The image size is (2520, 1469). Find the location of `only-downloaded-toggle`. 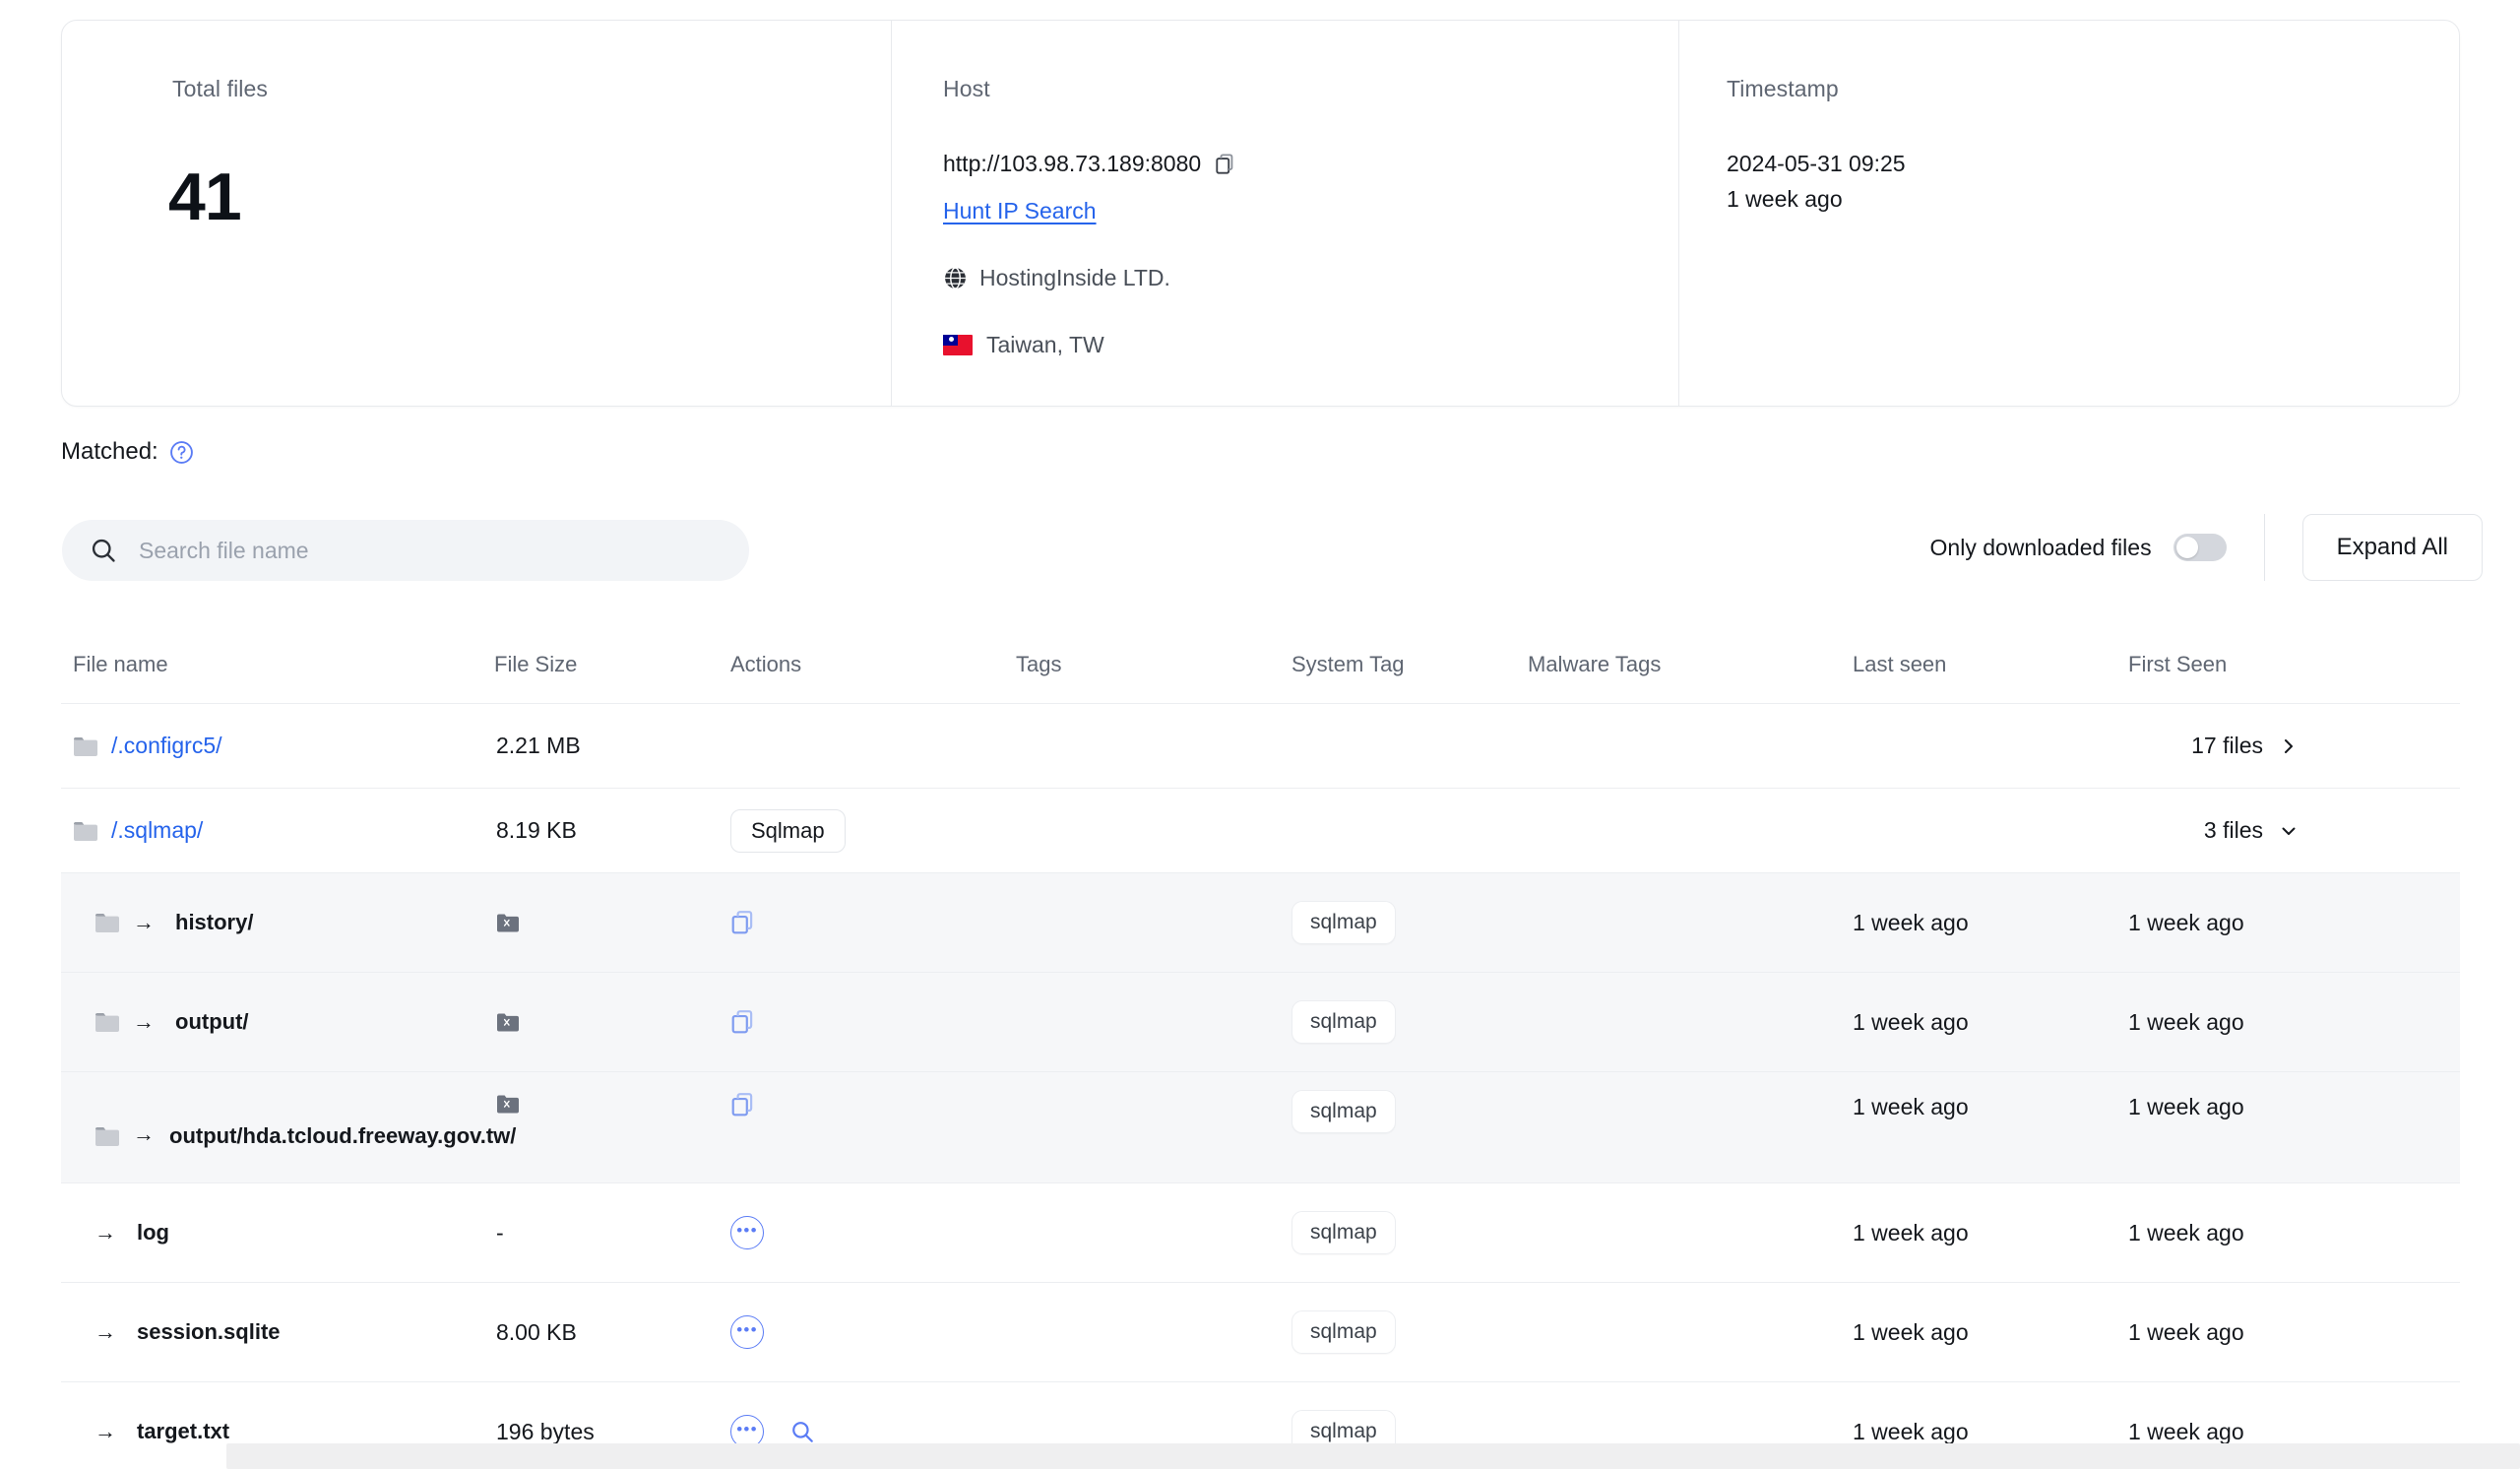

only-downloaded-toggle is located at coordinates (2200, 547).